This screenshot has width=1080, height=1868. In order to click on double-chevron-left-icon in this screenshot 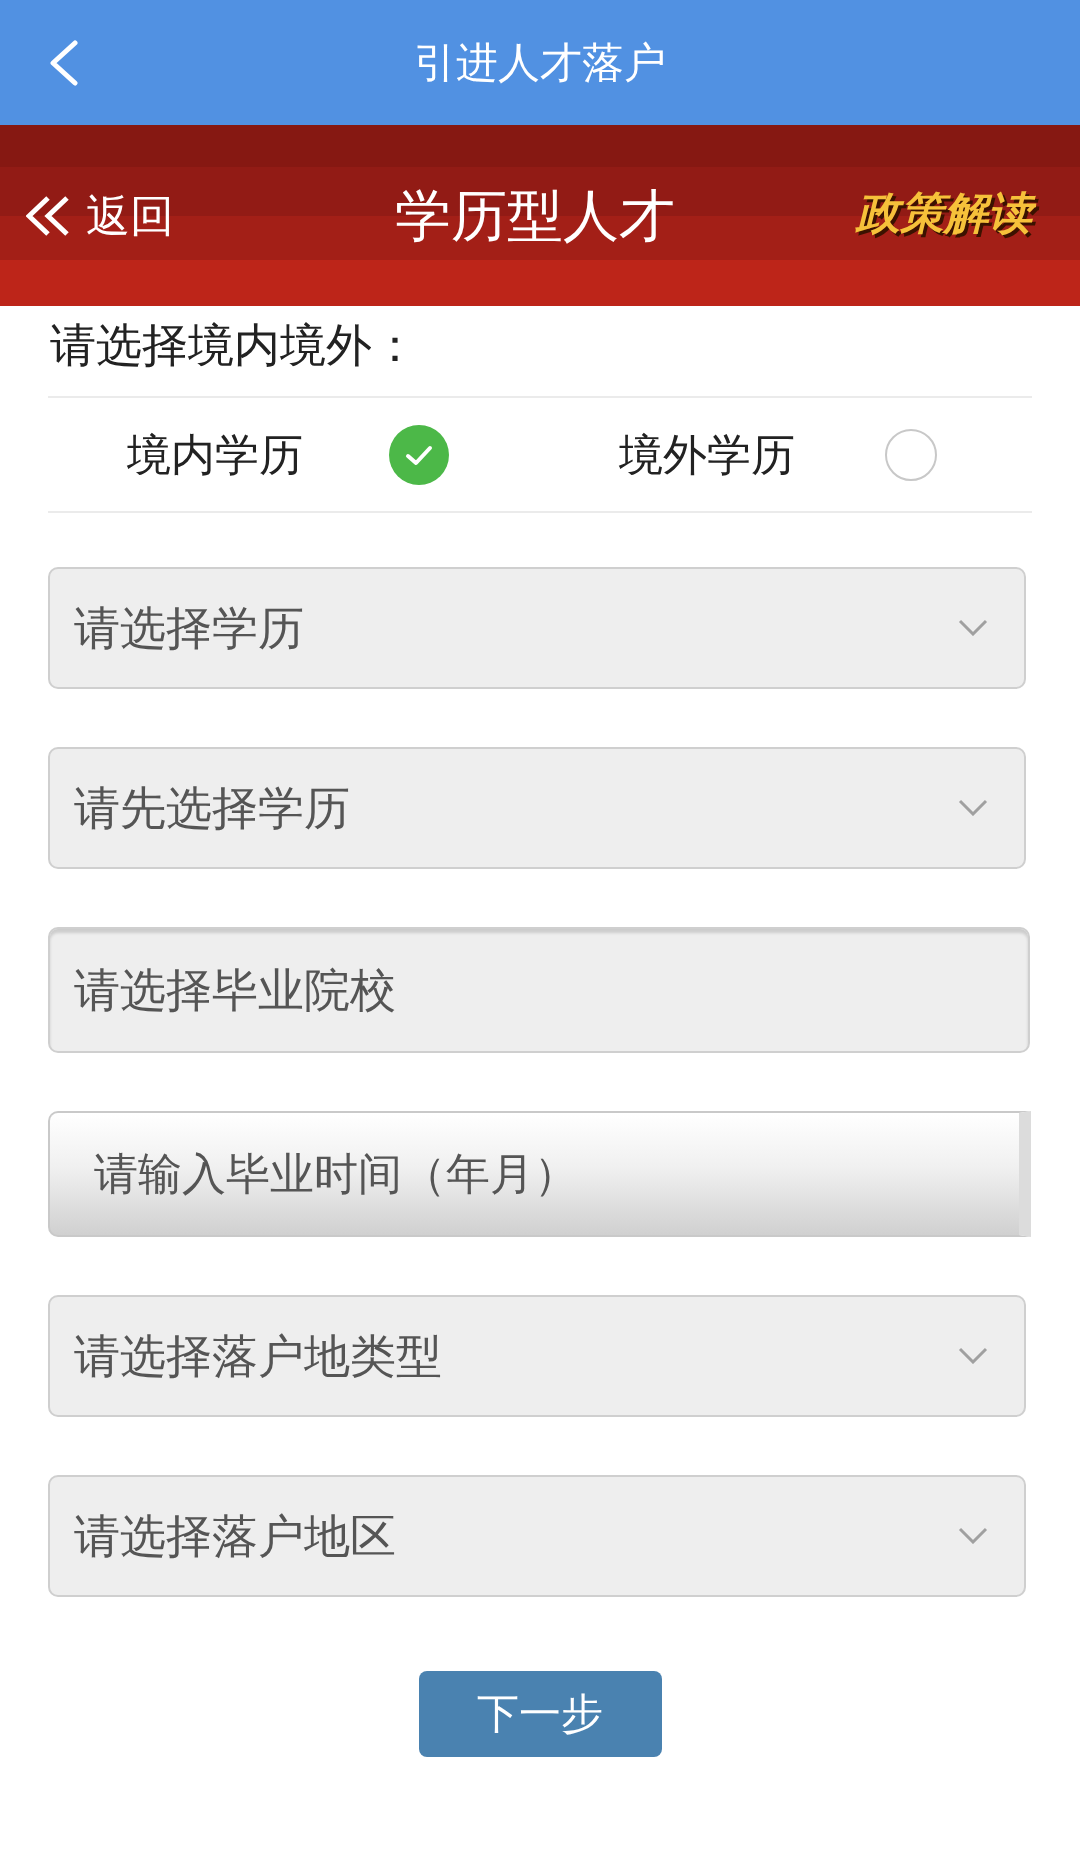, I will do `click(48, 215)`.